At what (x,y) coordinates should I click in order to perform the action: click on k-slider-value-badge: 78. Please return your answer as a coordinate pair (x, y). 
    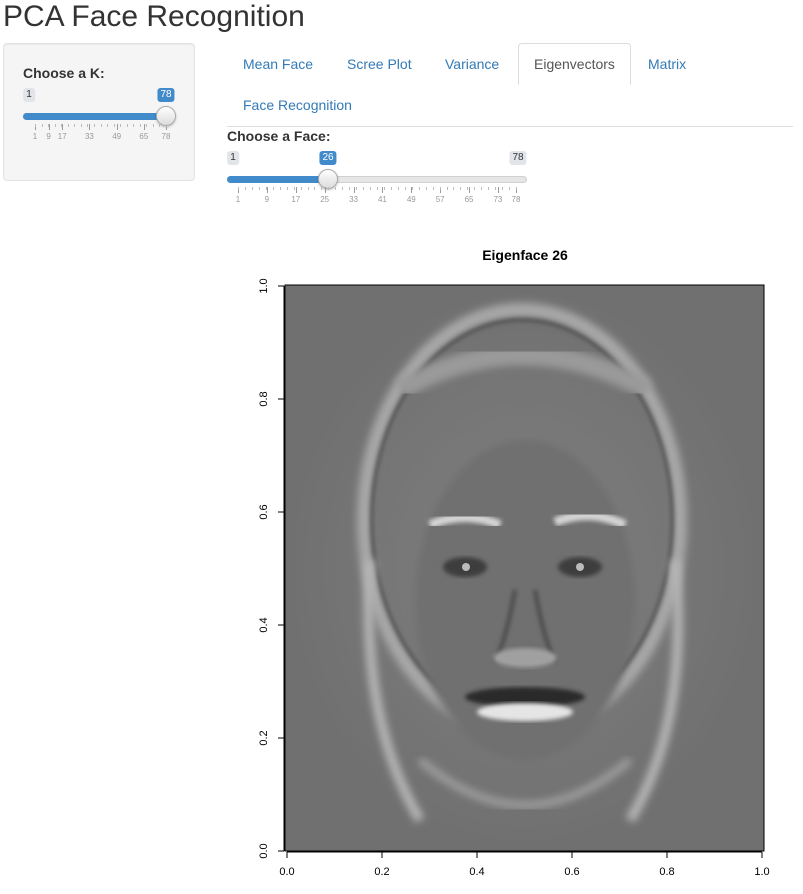
    Looking at the image, I should click on (166, 95).